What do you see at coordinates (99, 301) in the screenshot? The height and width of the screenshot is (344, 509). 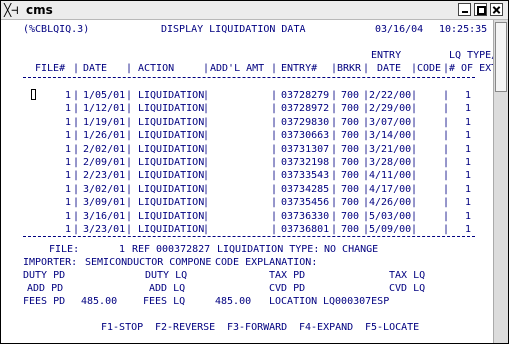 I see `fees-pd-value: 485.00` at bounding box center [99, 301].